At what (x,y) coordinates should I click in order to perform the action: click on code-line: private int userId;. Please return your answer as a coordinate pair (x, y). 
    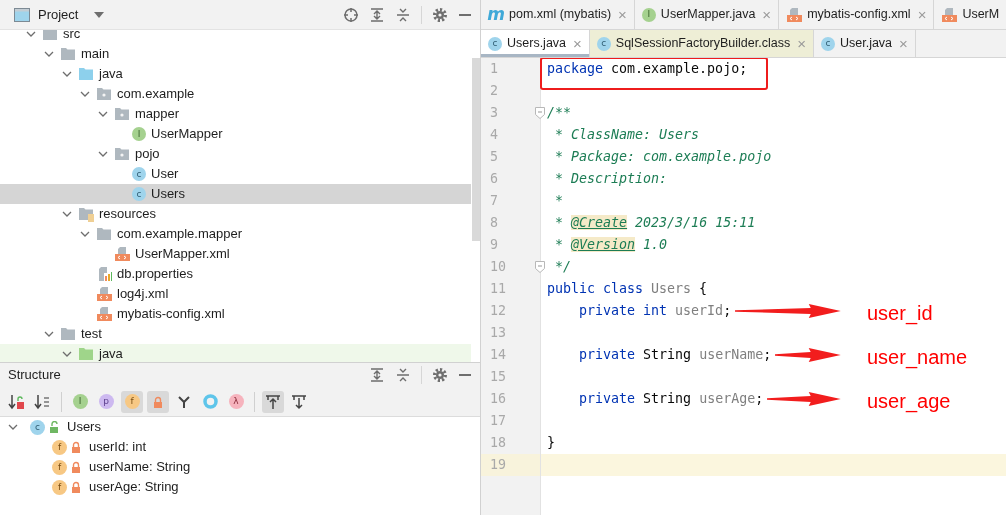
    Looking at the image, I should click on (655, 311).